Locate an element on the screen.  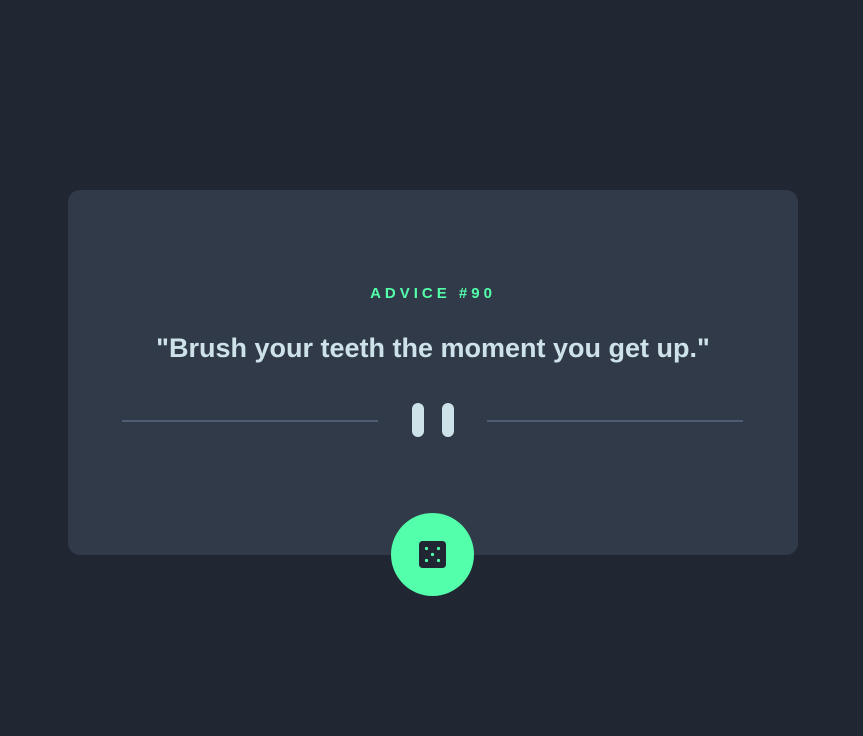
pattern-divider is located at coordinates (432, 420).